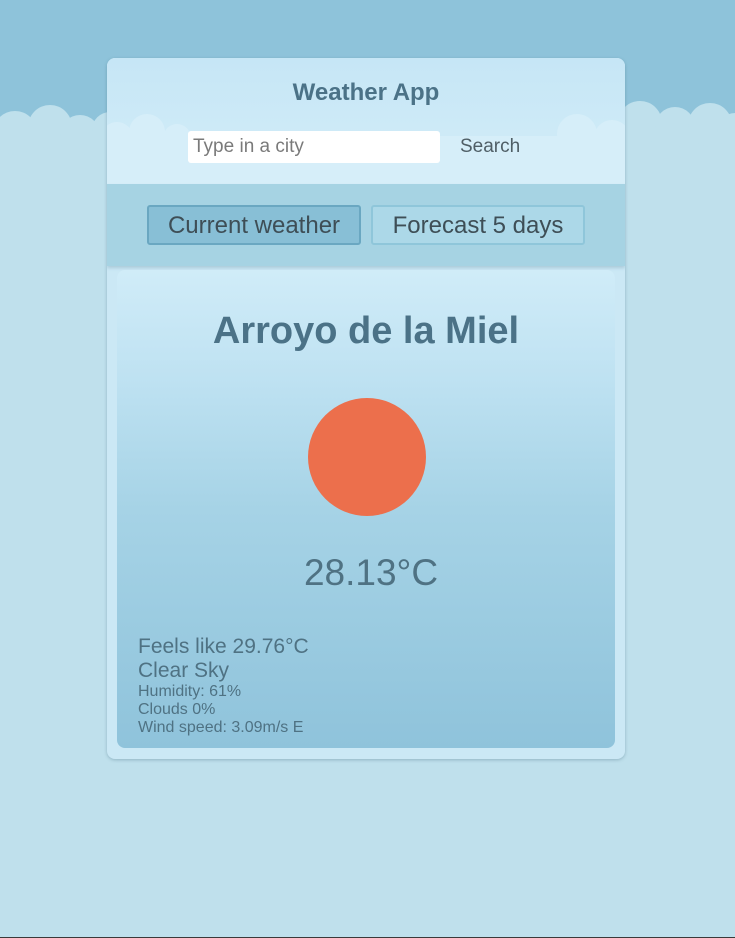 Image resolution: width=735 pixels, height=938 pixels. What do you see at coordinates (314, 147) in the screenshot?
I see `city-search-input` at bounding box center [314, 147].